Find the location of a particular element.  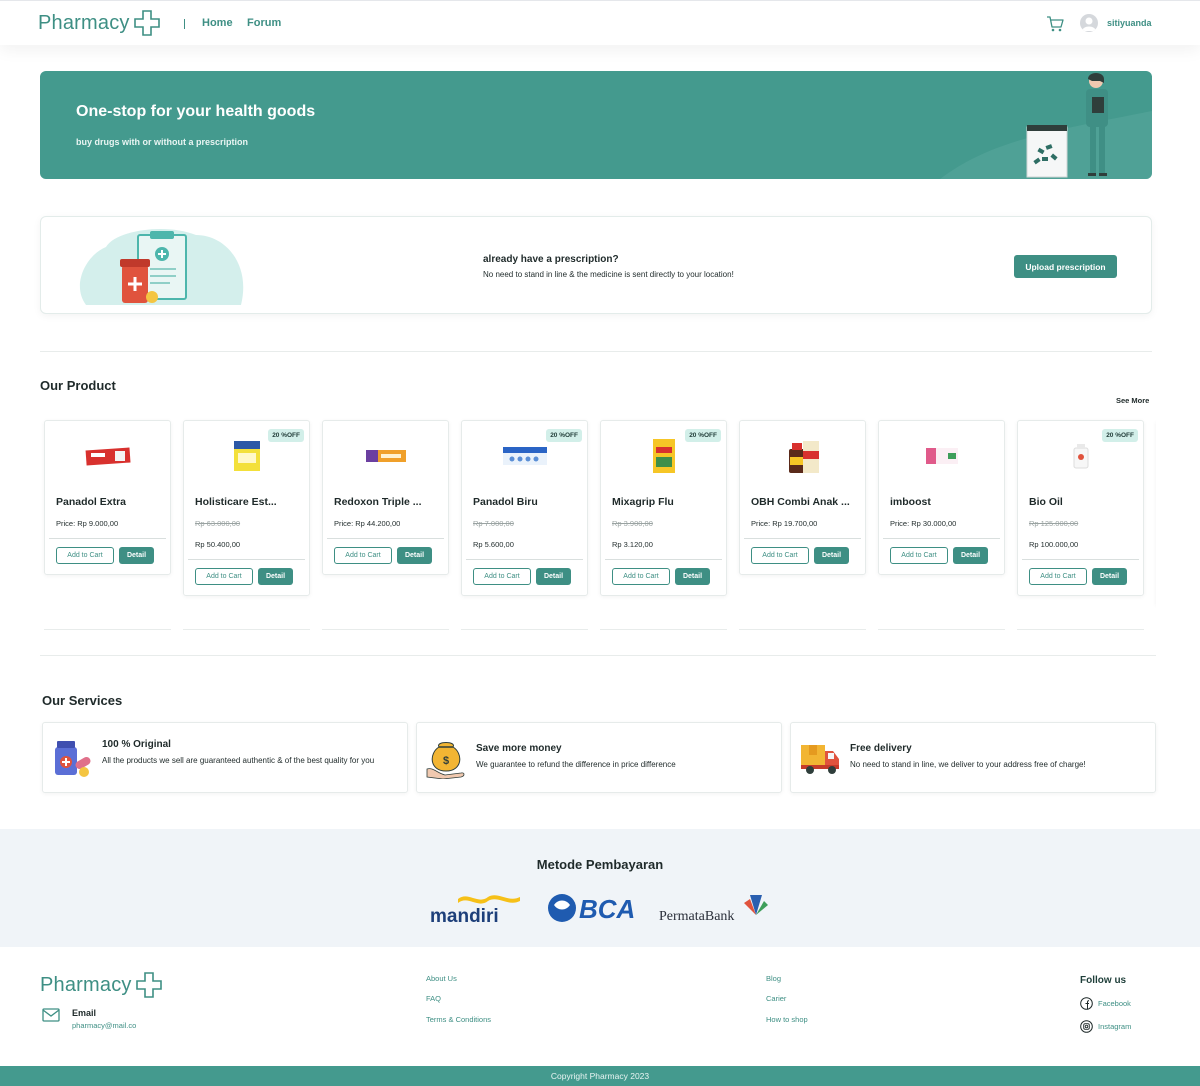

prescription-title: already have a prescription? is located at coordinates (551, 259).